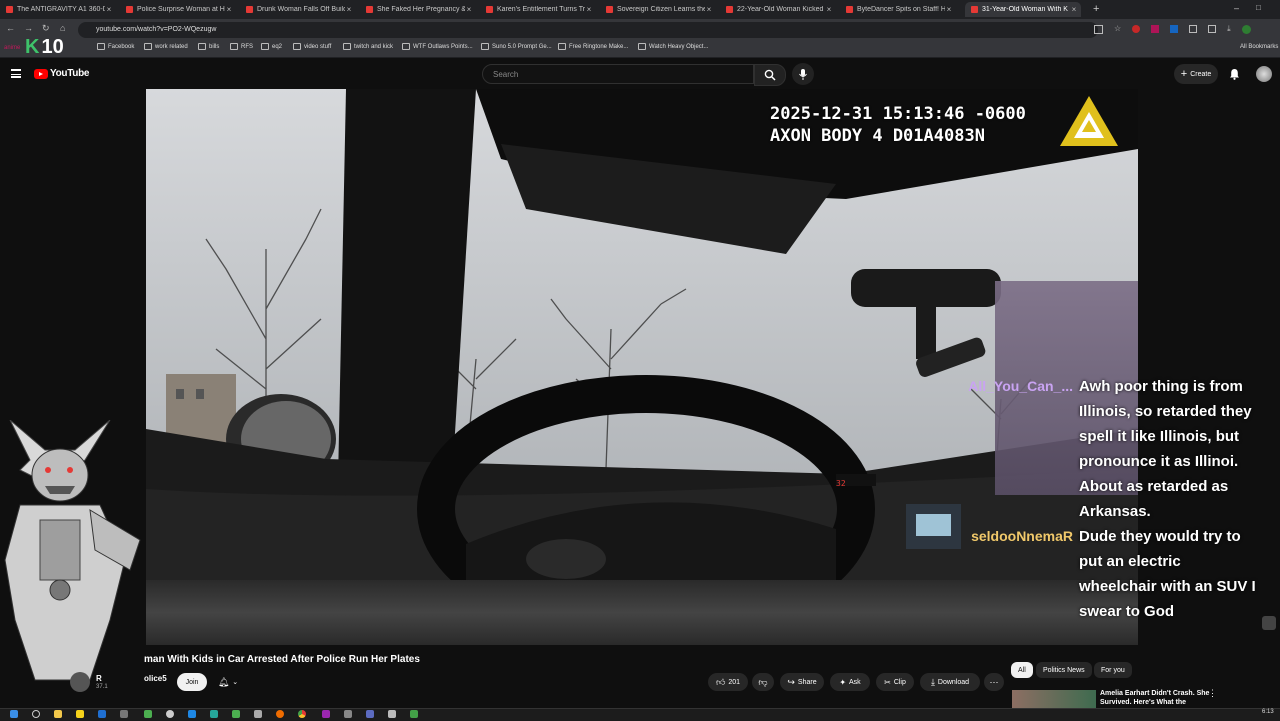 This screenshot has height=721, width=1280. Describe the element at coordinates (99, 678) in the screenshot. I see `channel-name: R` at that location.